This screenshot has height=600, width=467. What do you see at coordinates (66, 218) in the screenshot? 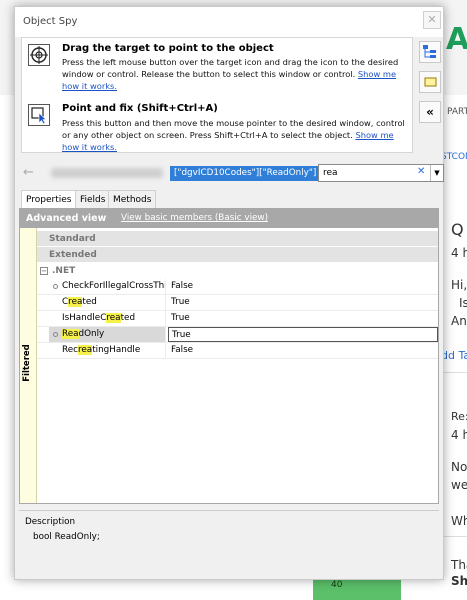
I see `advanced-view-title: Advanced view` at bounding box center [66, 218].